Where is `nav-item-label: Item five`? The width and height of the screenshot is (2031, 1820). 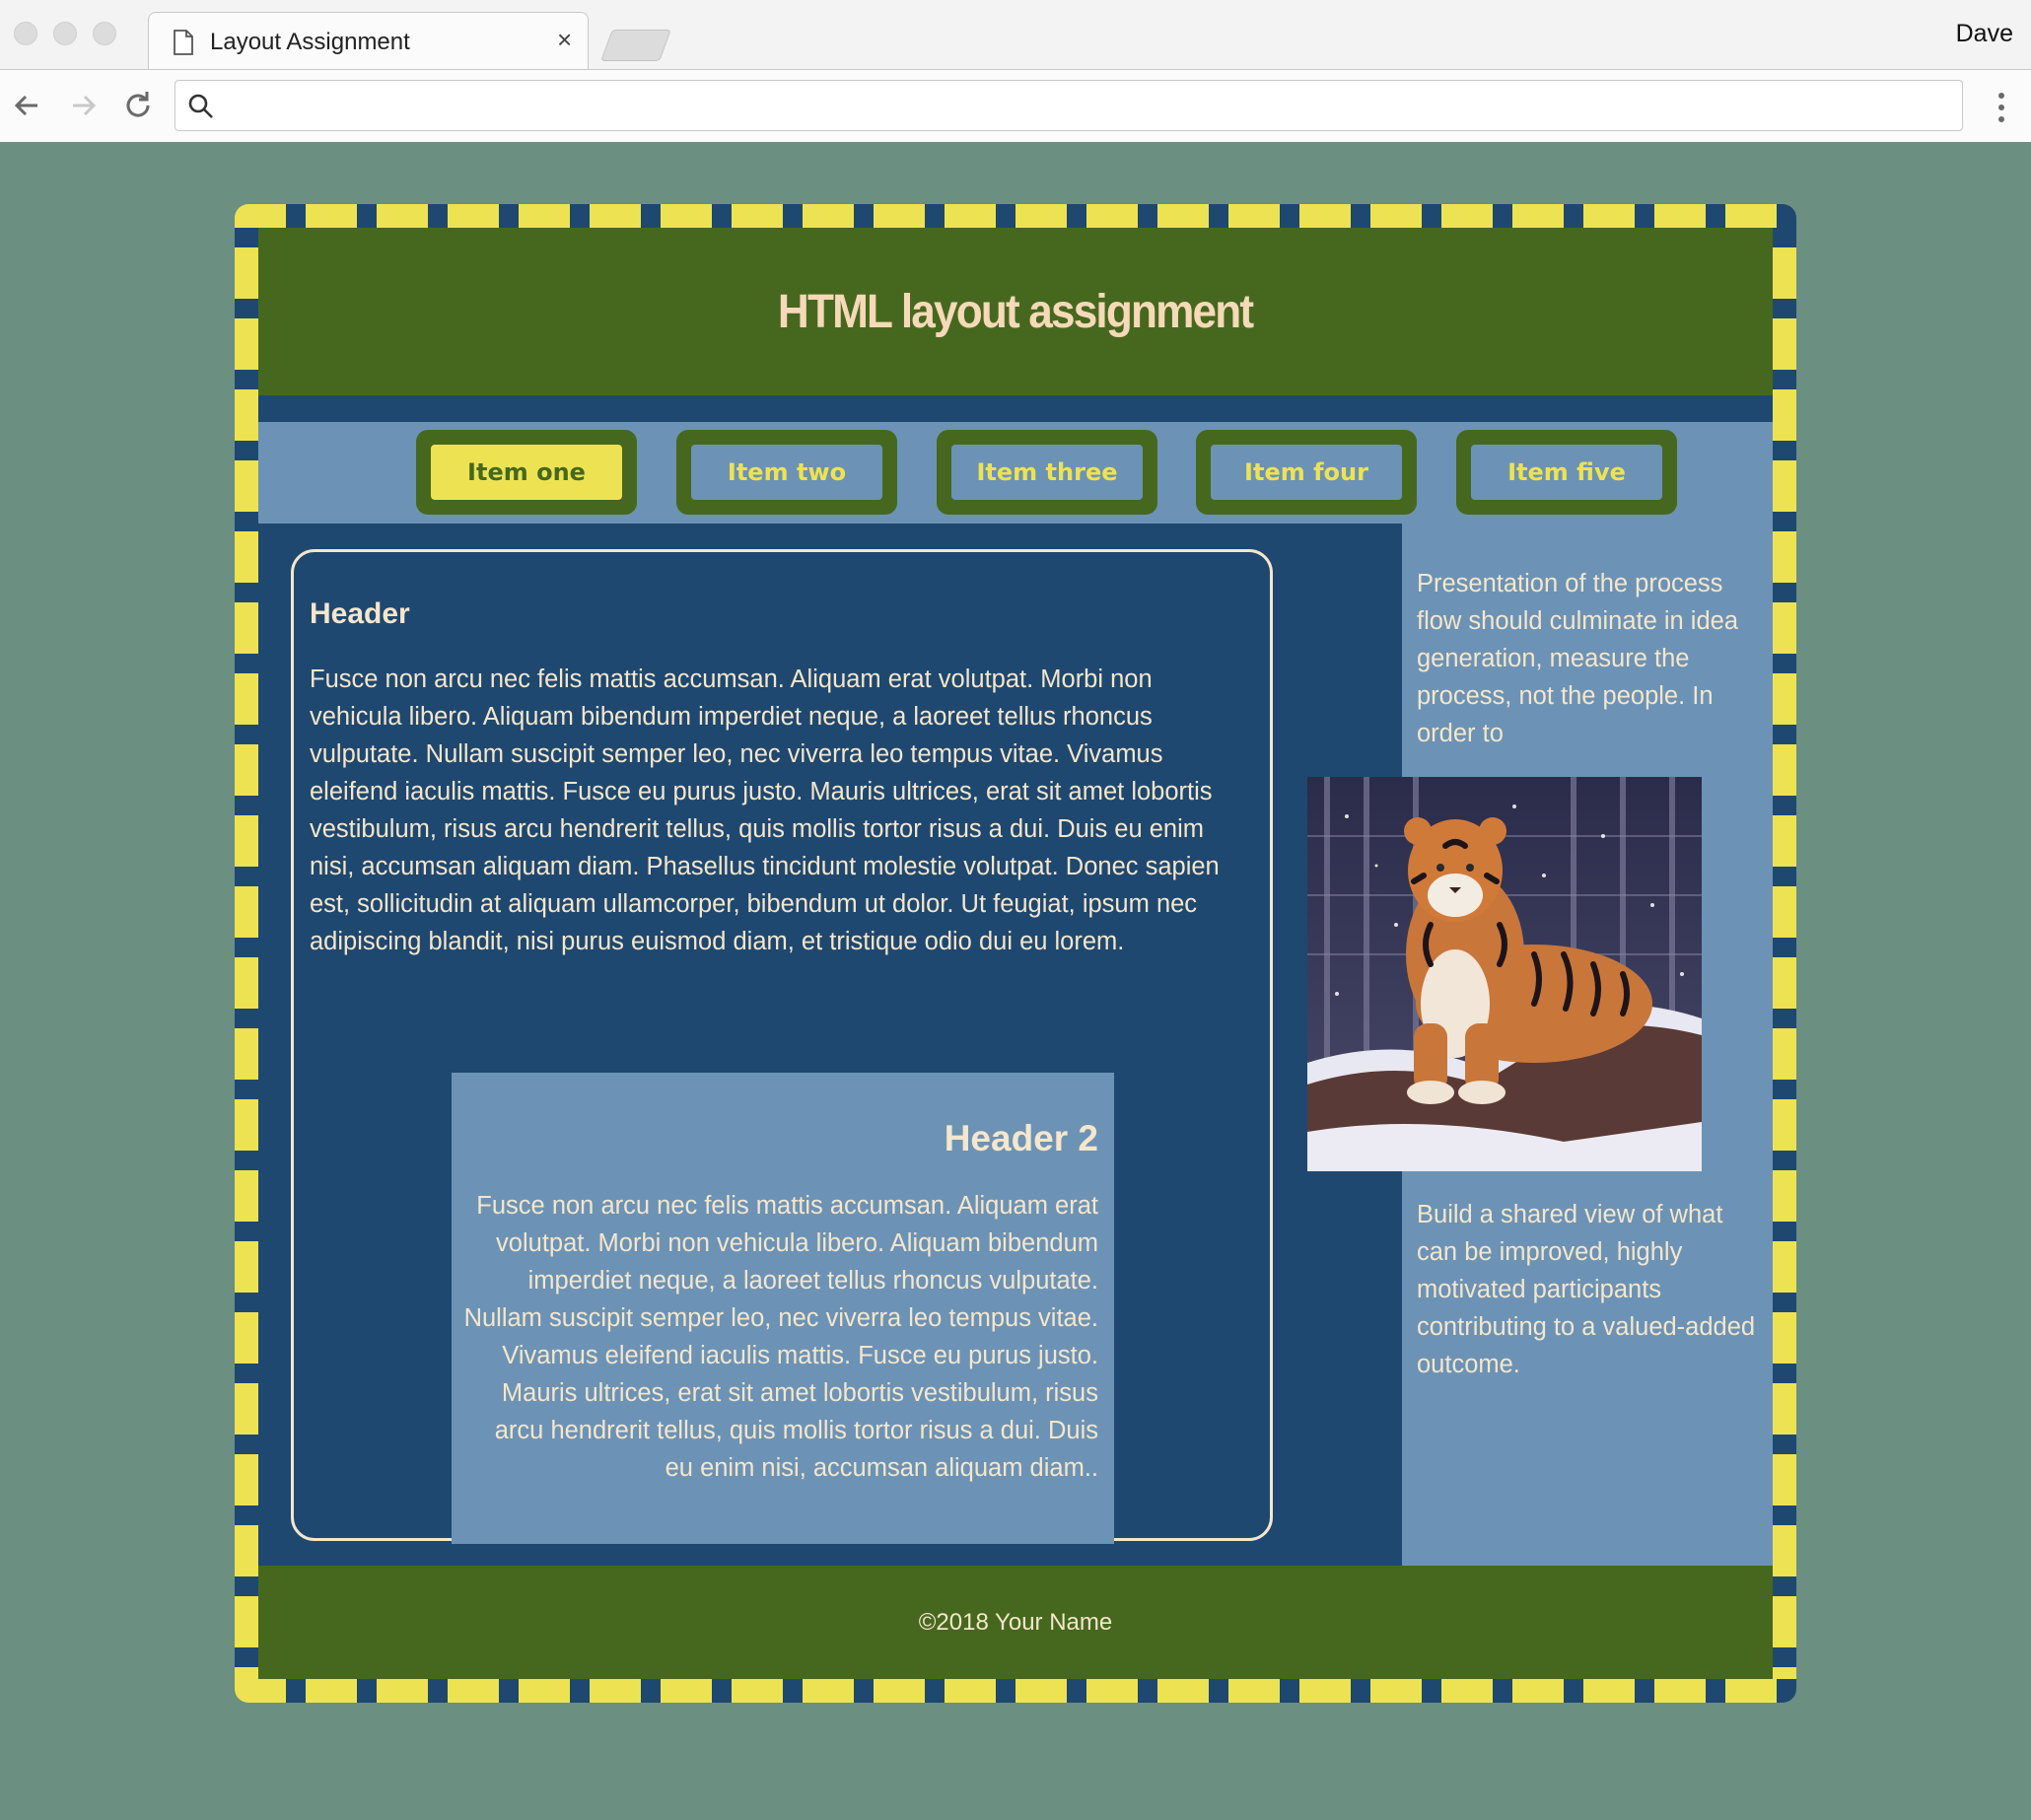 nav-item-label: Item five is located at coordinates (1566, 472).